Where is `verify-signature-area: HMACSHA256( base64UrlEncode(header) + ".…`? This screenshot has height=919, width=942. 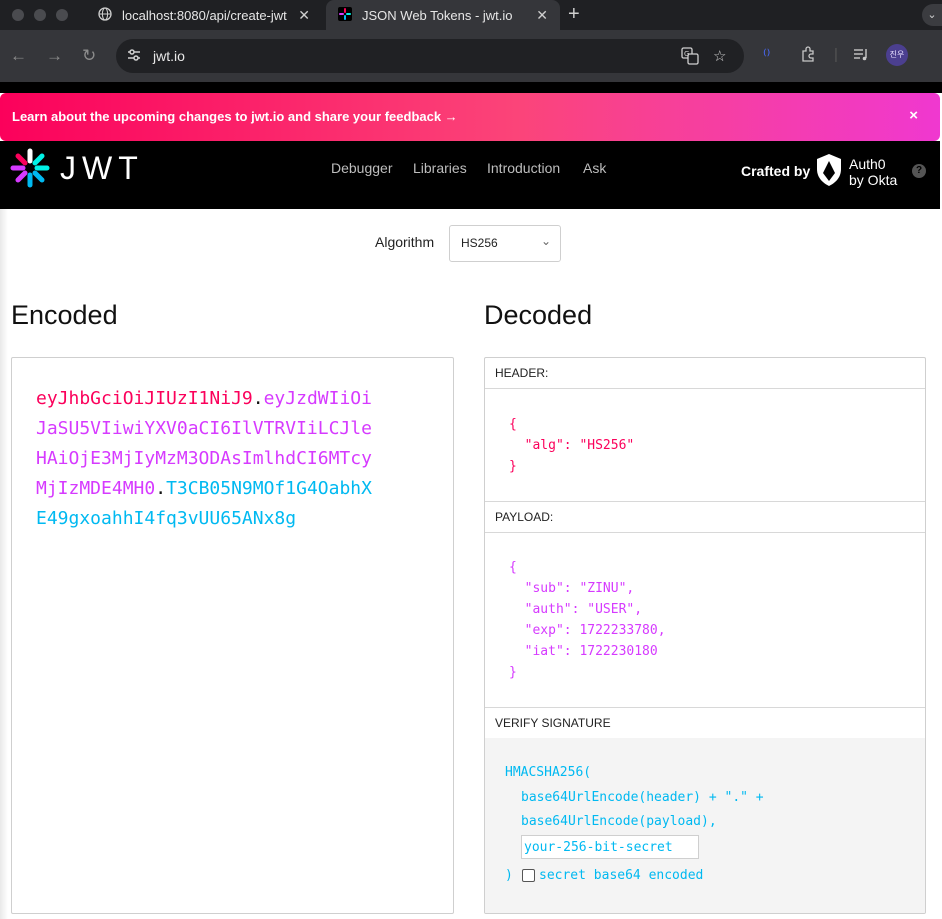
verify-signature-area: HMACSHA256( base64UrlEncode(header) + ".… is located at coordinates (705, 825).